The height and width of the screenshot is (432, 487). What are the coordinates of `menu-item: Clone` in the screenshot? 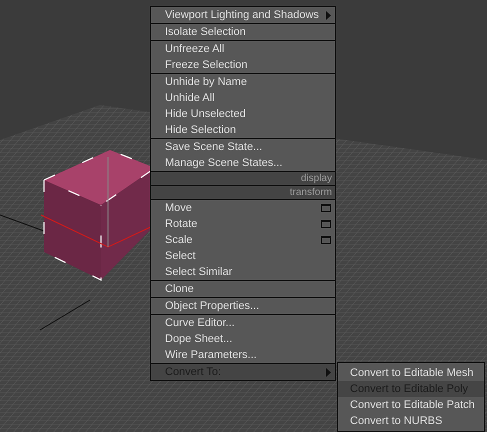 It's located at (243, 289).